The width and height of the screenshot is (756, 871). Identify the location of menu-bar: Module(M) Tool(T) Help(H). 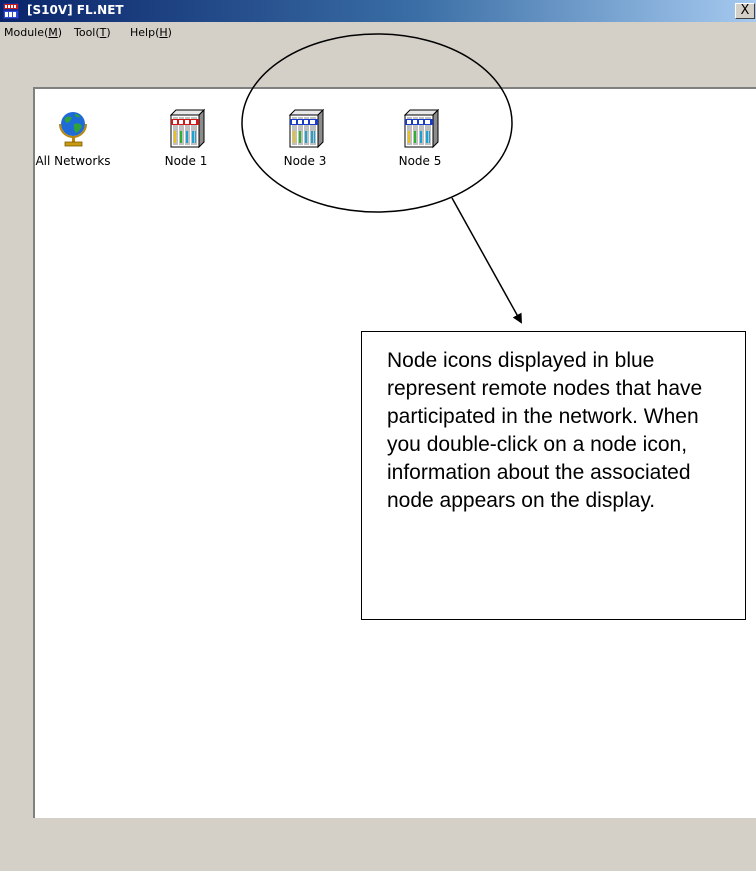
(378, 33).